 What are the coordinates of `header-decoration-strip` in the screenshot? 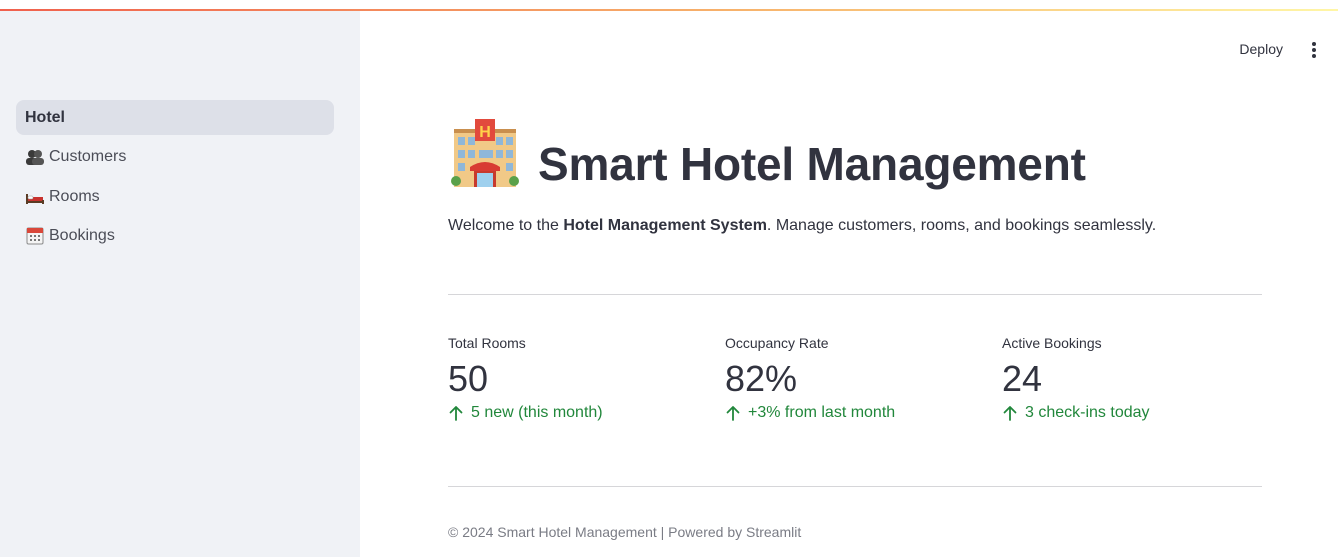 It's located at (669, 10).